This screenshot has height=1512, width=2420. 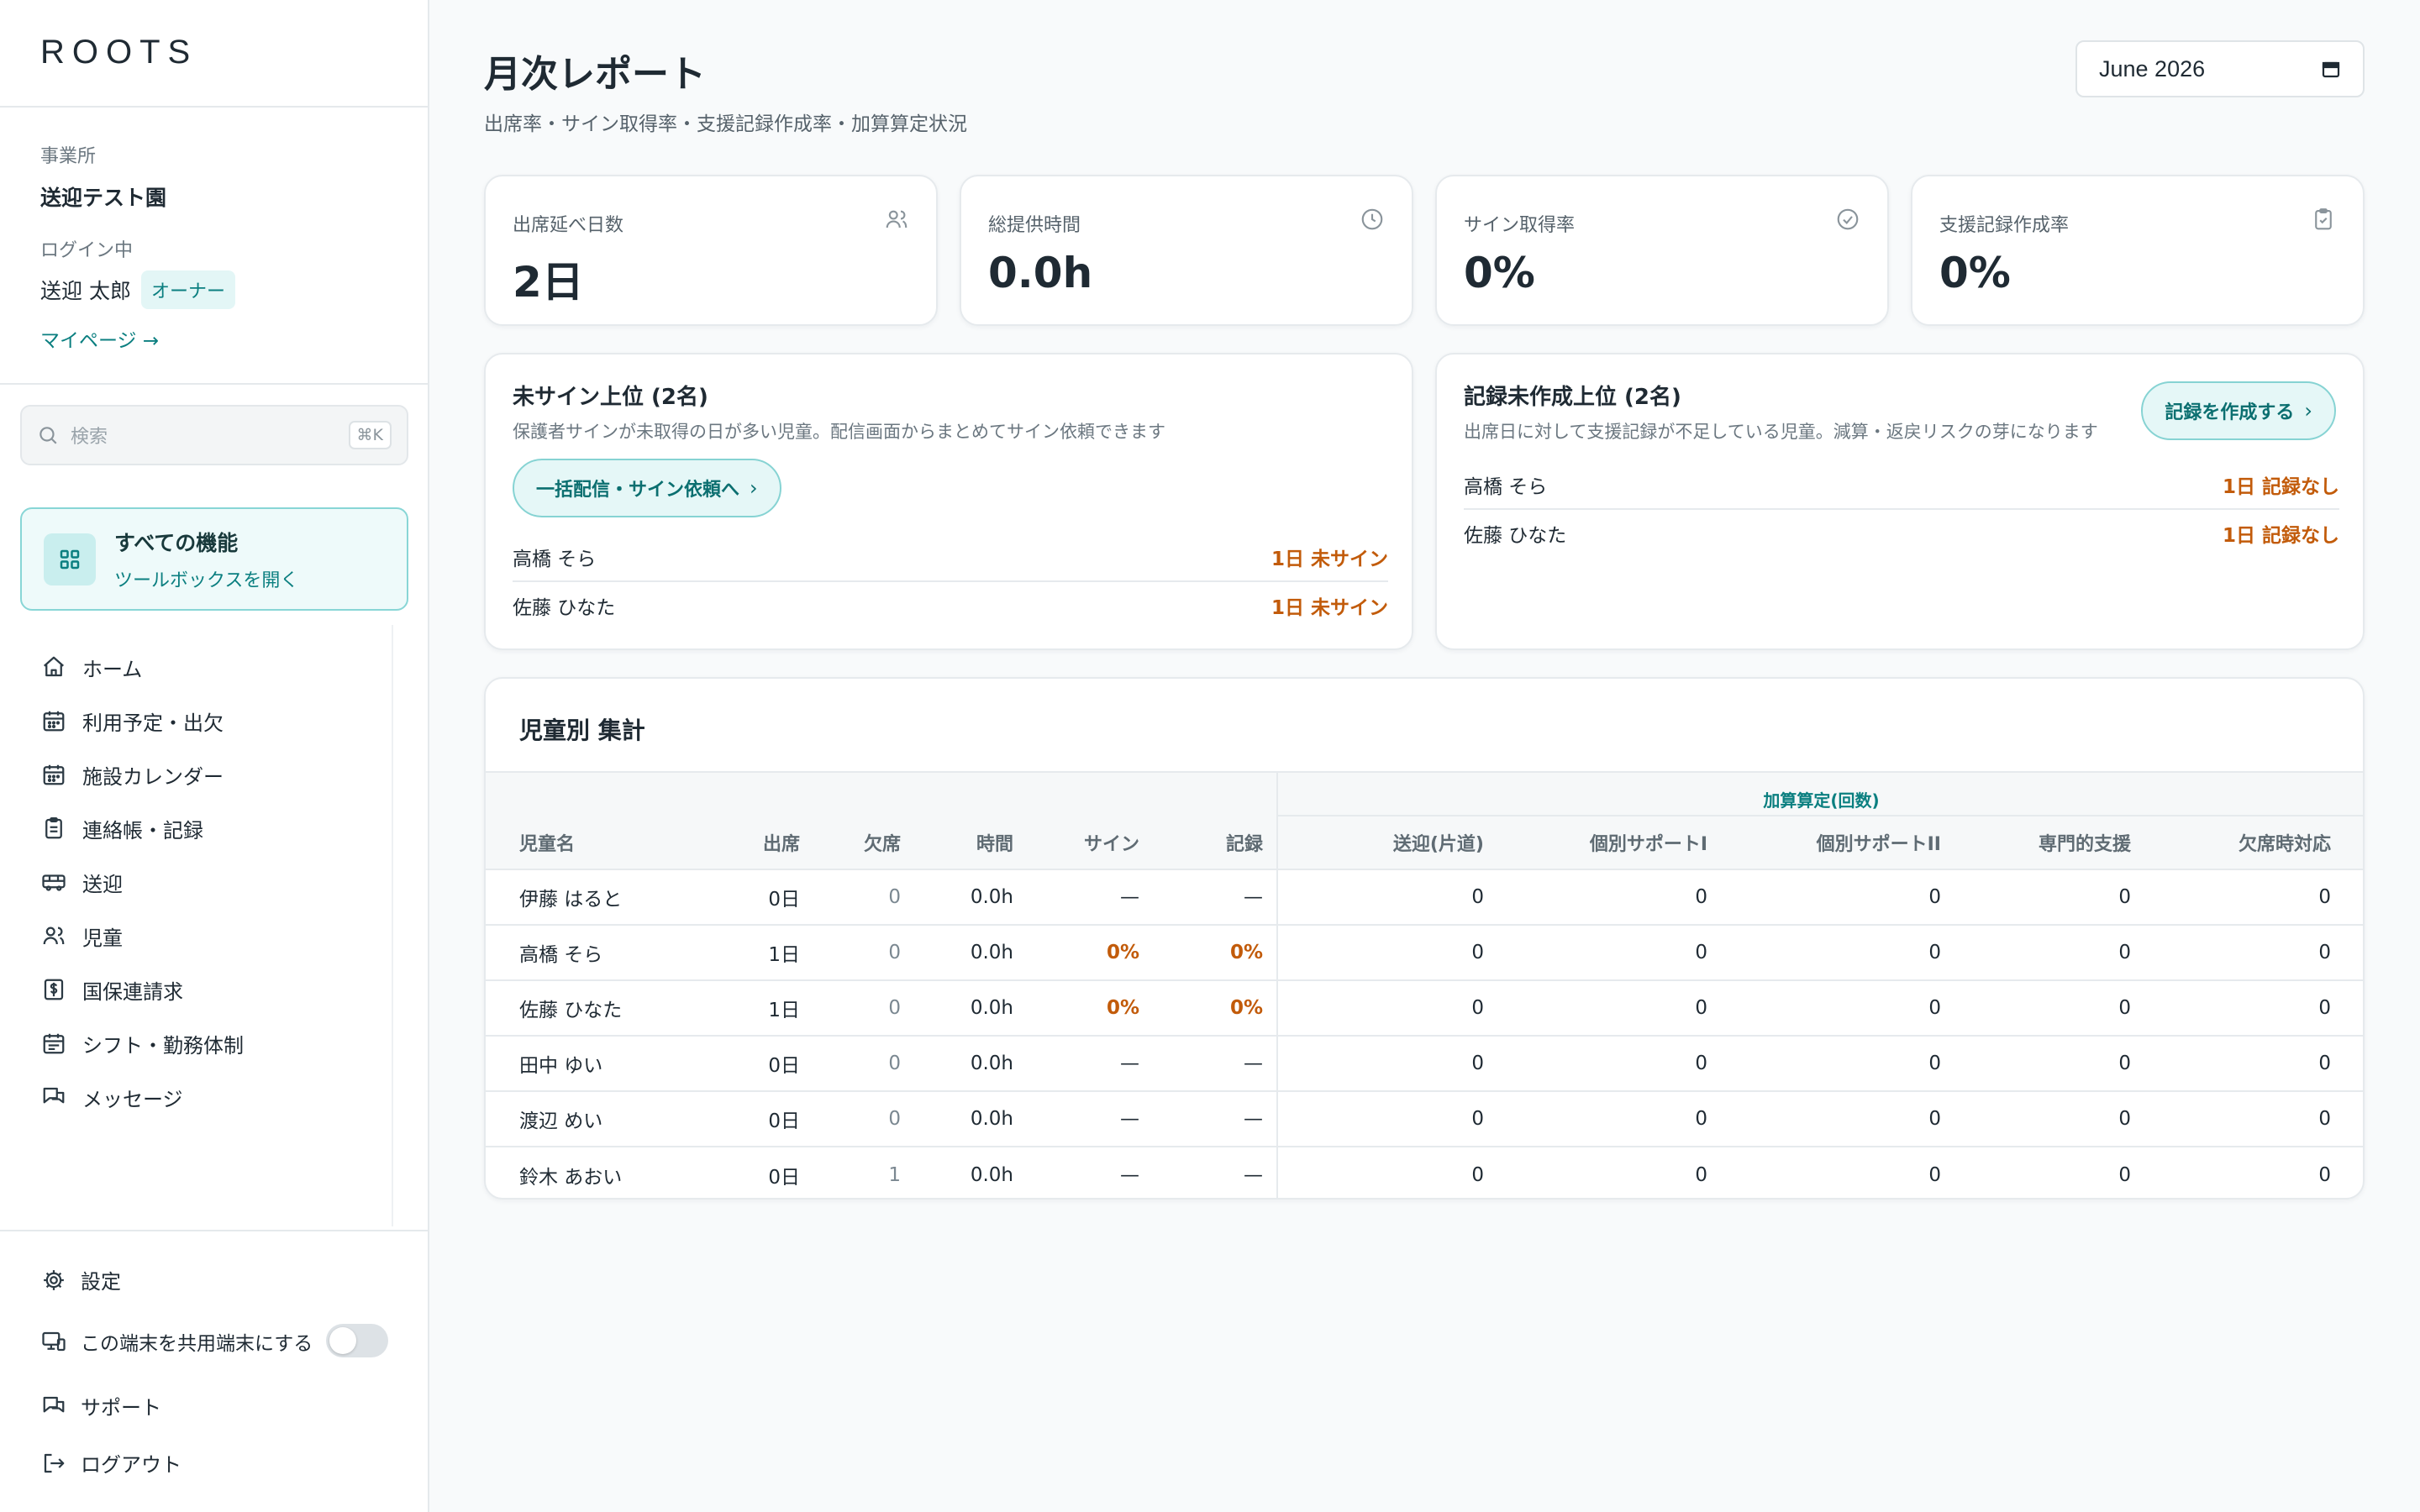 I want to click on list-item: 高橋 そら 1日 未サイン, so click(x=951, y=556).